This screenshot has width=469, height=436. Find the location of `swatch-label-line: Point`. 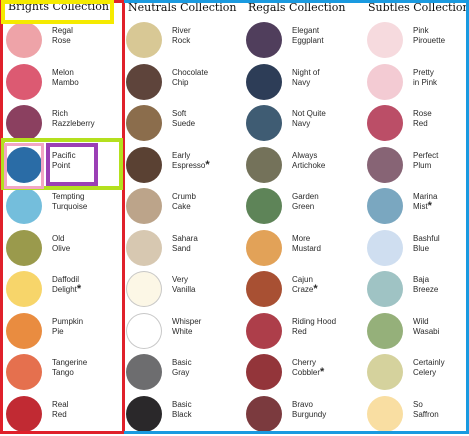

swatch-label-line: Point is located at coordinates (61, 165).